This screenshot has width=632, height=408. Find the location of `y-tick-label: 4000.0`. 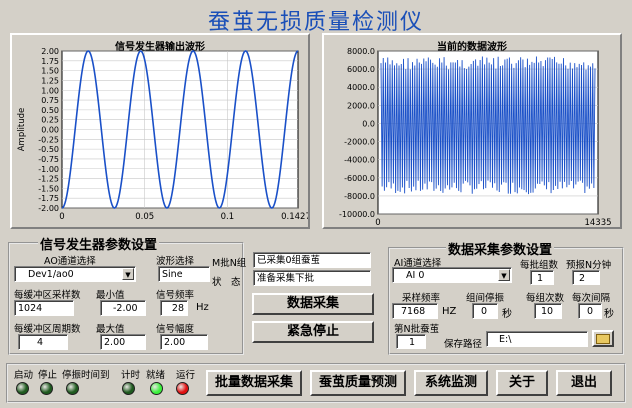

y-tick-label: 4000.0 is located at coordinates (361, 87).